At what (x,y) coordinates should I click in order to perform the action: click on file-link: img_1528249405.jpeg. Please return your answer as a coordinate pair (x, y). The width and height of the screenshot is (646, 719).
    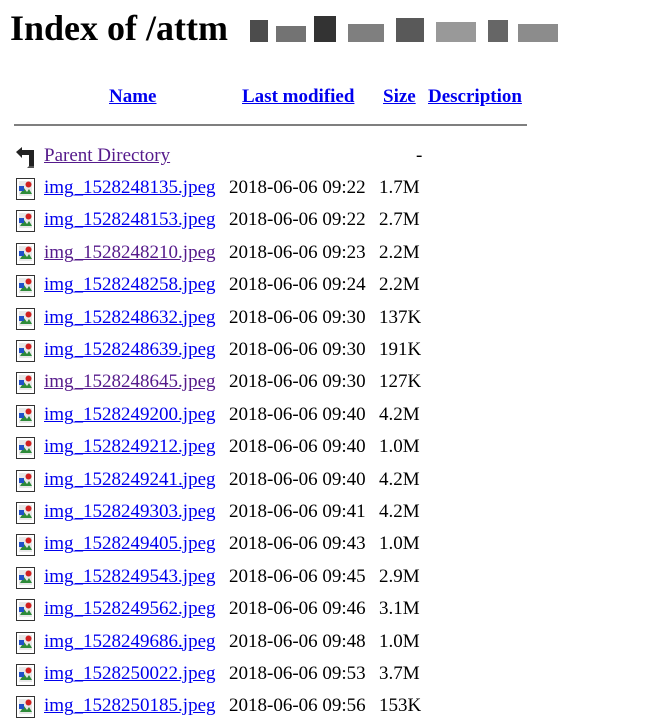
    Looking at the image, I should click on (130, 544).